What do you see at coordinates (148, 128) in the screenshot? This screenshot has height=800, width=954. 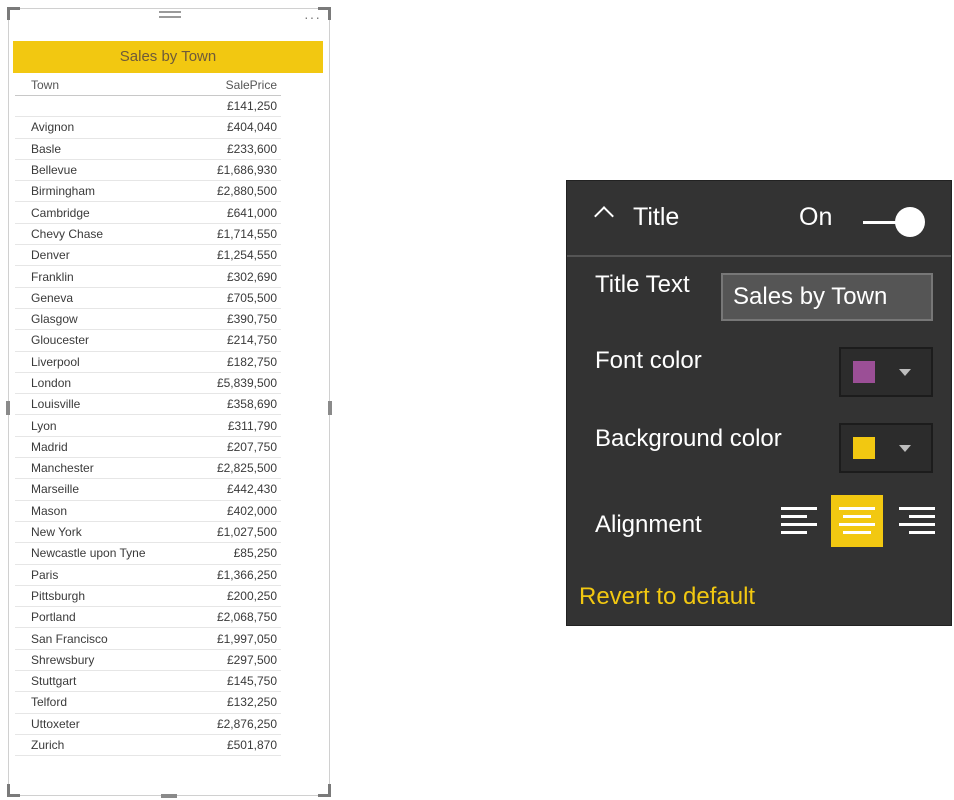 I see `table-row: Avignon £404,040` at bounding box center [148, 128].